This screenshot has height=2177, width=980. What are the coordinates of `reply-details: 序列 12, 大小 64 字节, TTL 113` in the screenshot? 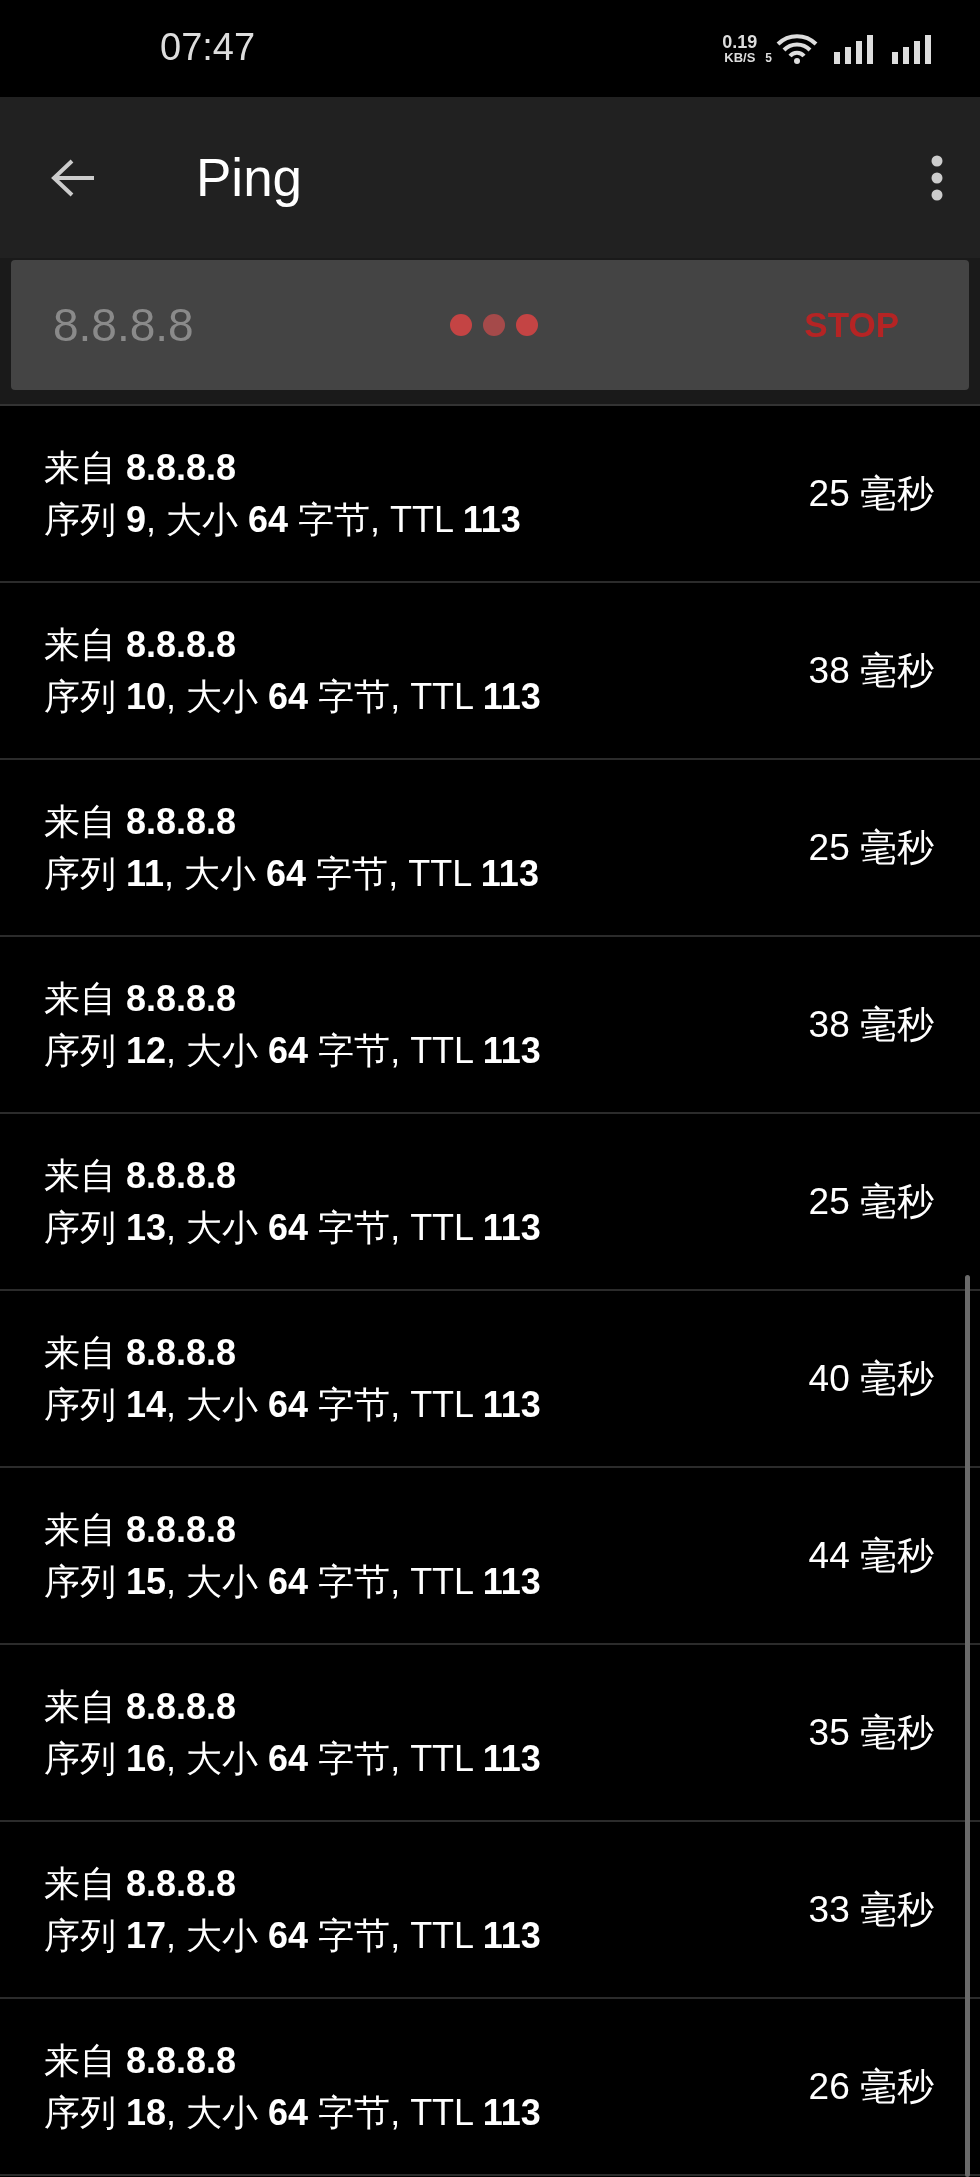 It's located at (293, 1050).